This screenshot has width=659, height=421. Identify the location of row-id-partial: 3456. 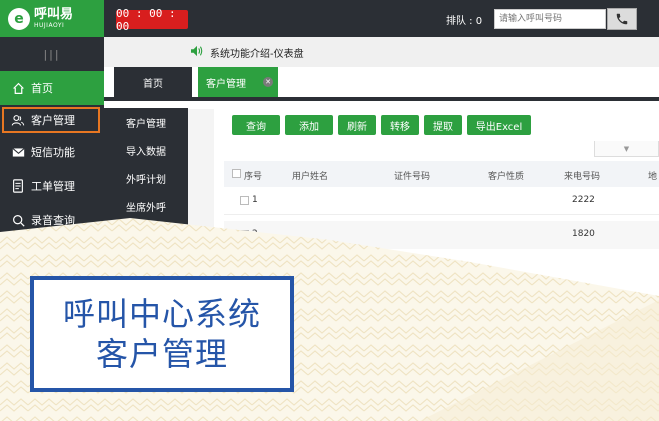
(445, 306).